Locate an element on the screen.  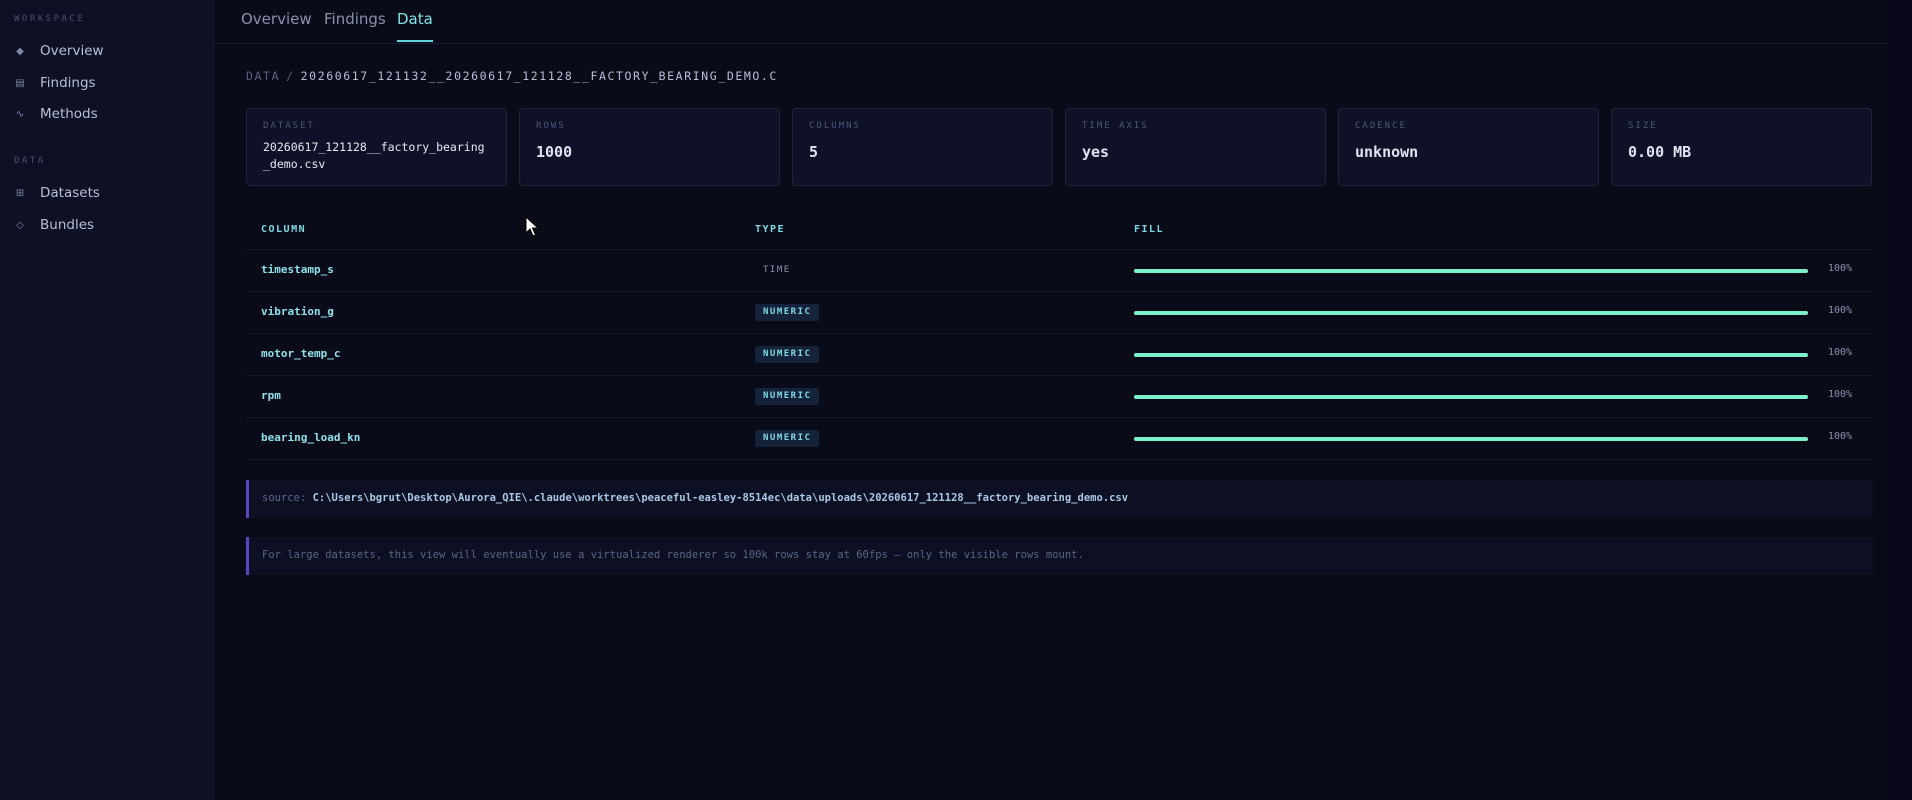
tab-overview: Overview is located at coordinates (276, 25).